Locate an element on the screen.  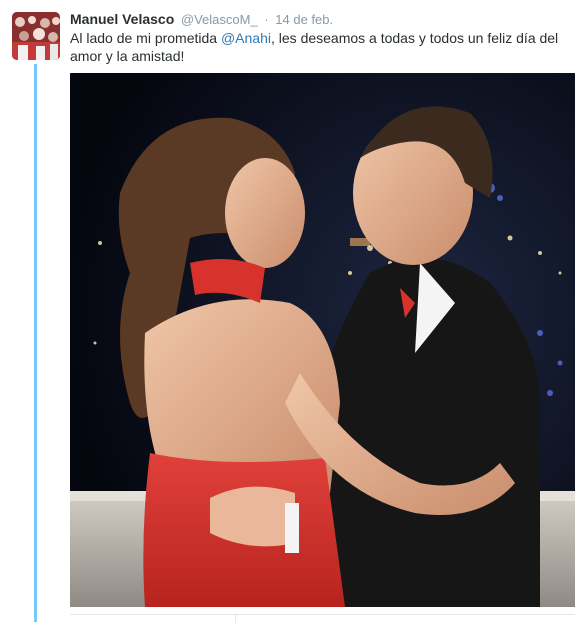
tweet-timestamp: 14 de feb. is located at coordinates (304, 19).